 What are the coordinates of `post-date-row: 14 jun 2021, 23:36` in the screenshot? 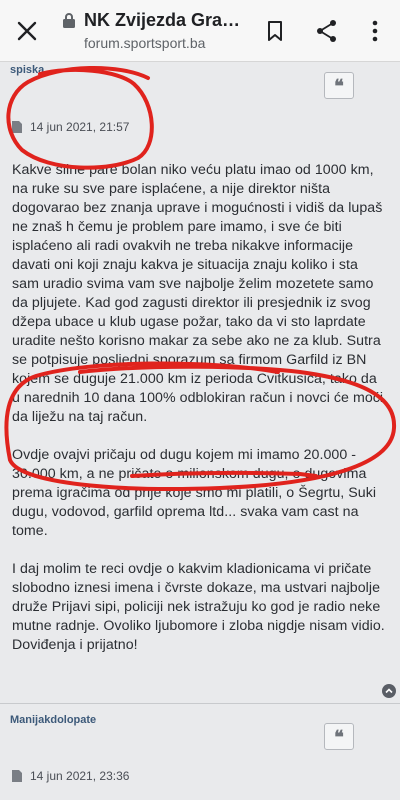 It's located at (70, 776).